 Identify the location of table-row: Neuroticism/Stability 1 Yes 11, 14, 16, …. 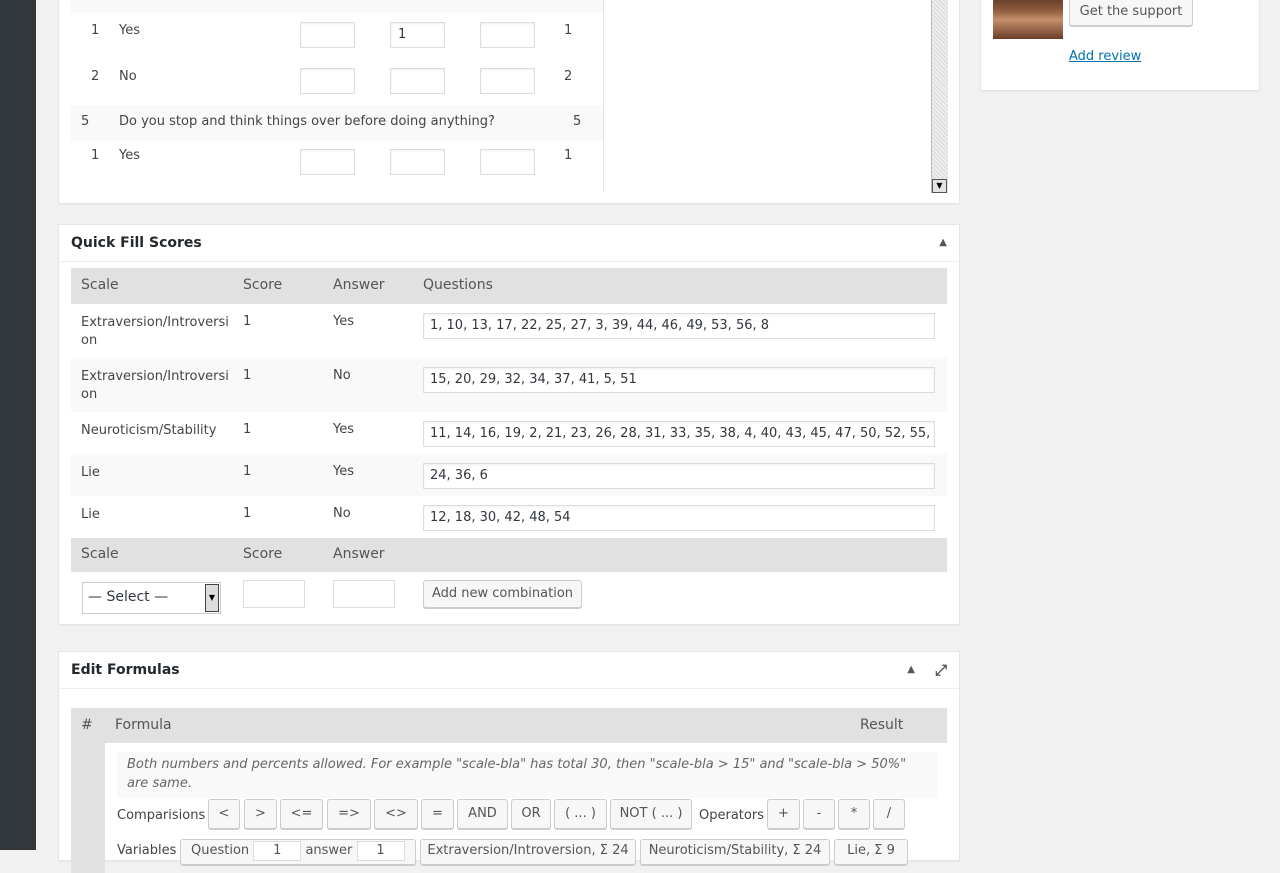
(509, 433).